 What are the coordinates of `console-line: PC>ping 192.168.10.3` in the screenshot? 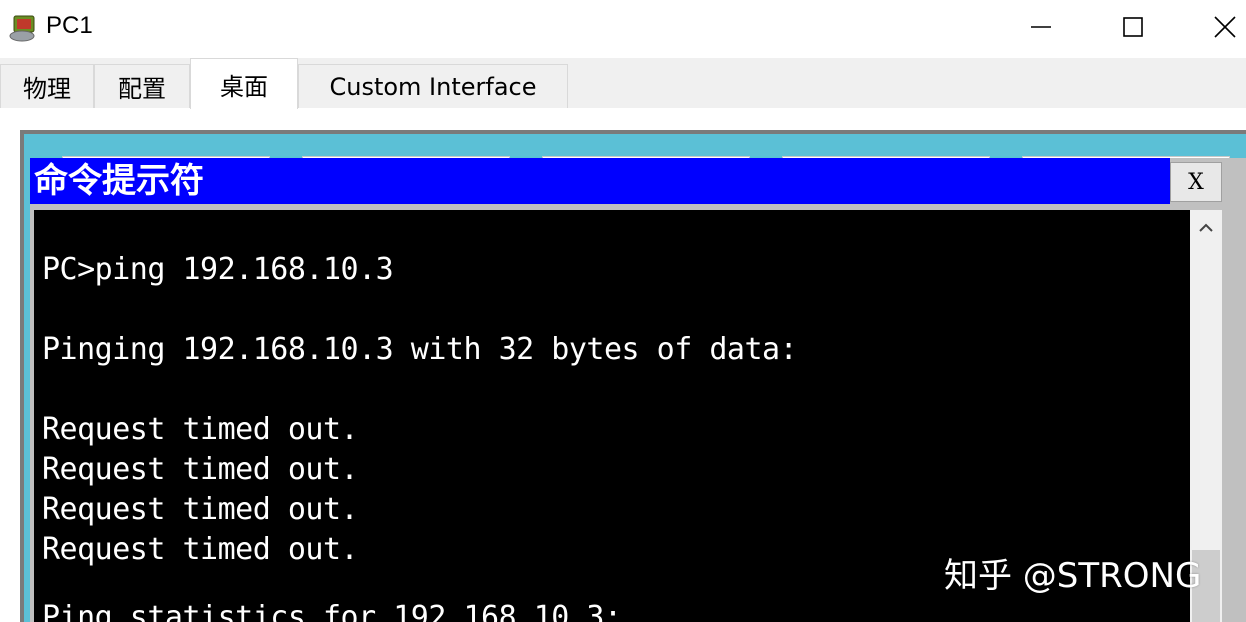 It's located at (218, 269).